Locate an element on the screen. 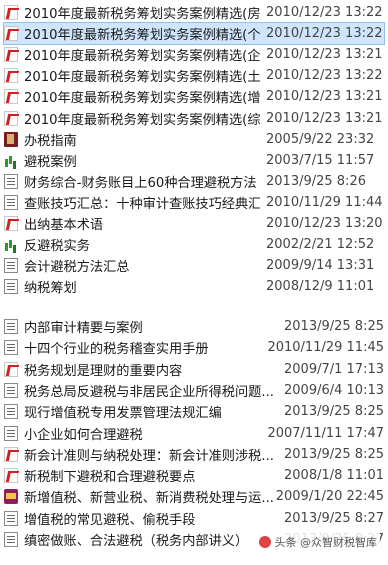 The width and height of the screenshot is (388, 565). file-row: 2010年度最新税务筹划实务案例精选(综... 2010/12/23 13:21 is located at coordinates (194, 118).